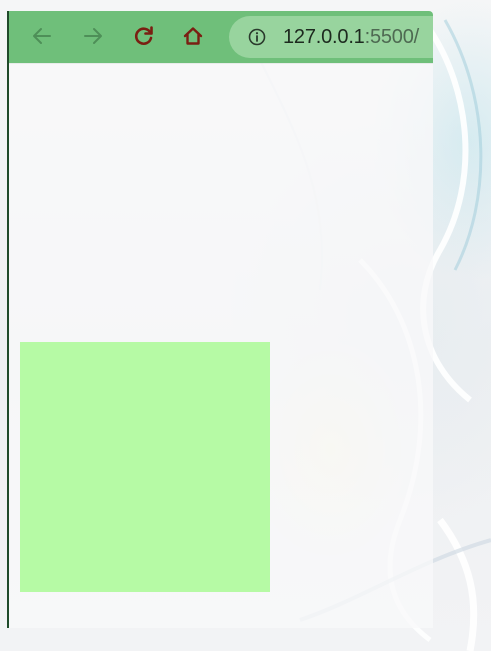 This screenshot has width=491, height=651. I want to click on browser-toolbar: 127.0.0.1:5500/, so click(220, 37).